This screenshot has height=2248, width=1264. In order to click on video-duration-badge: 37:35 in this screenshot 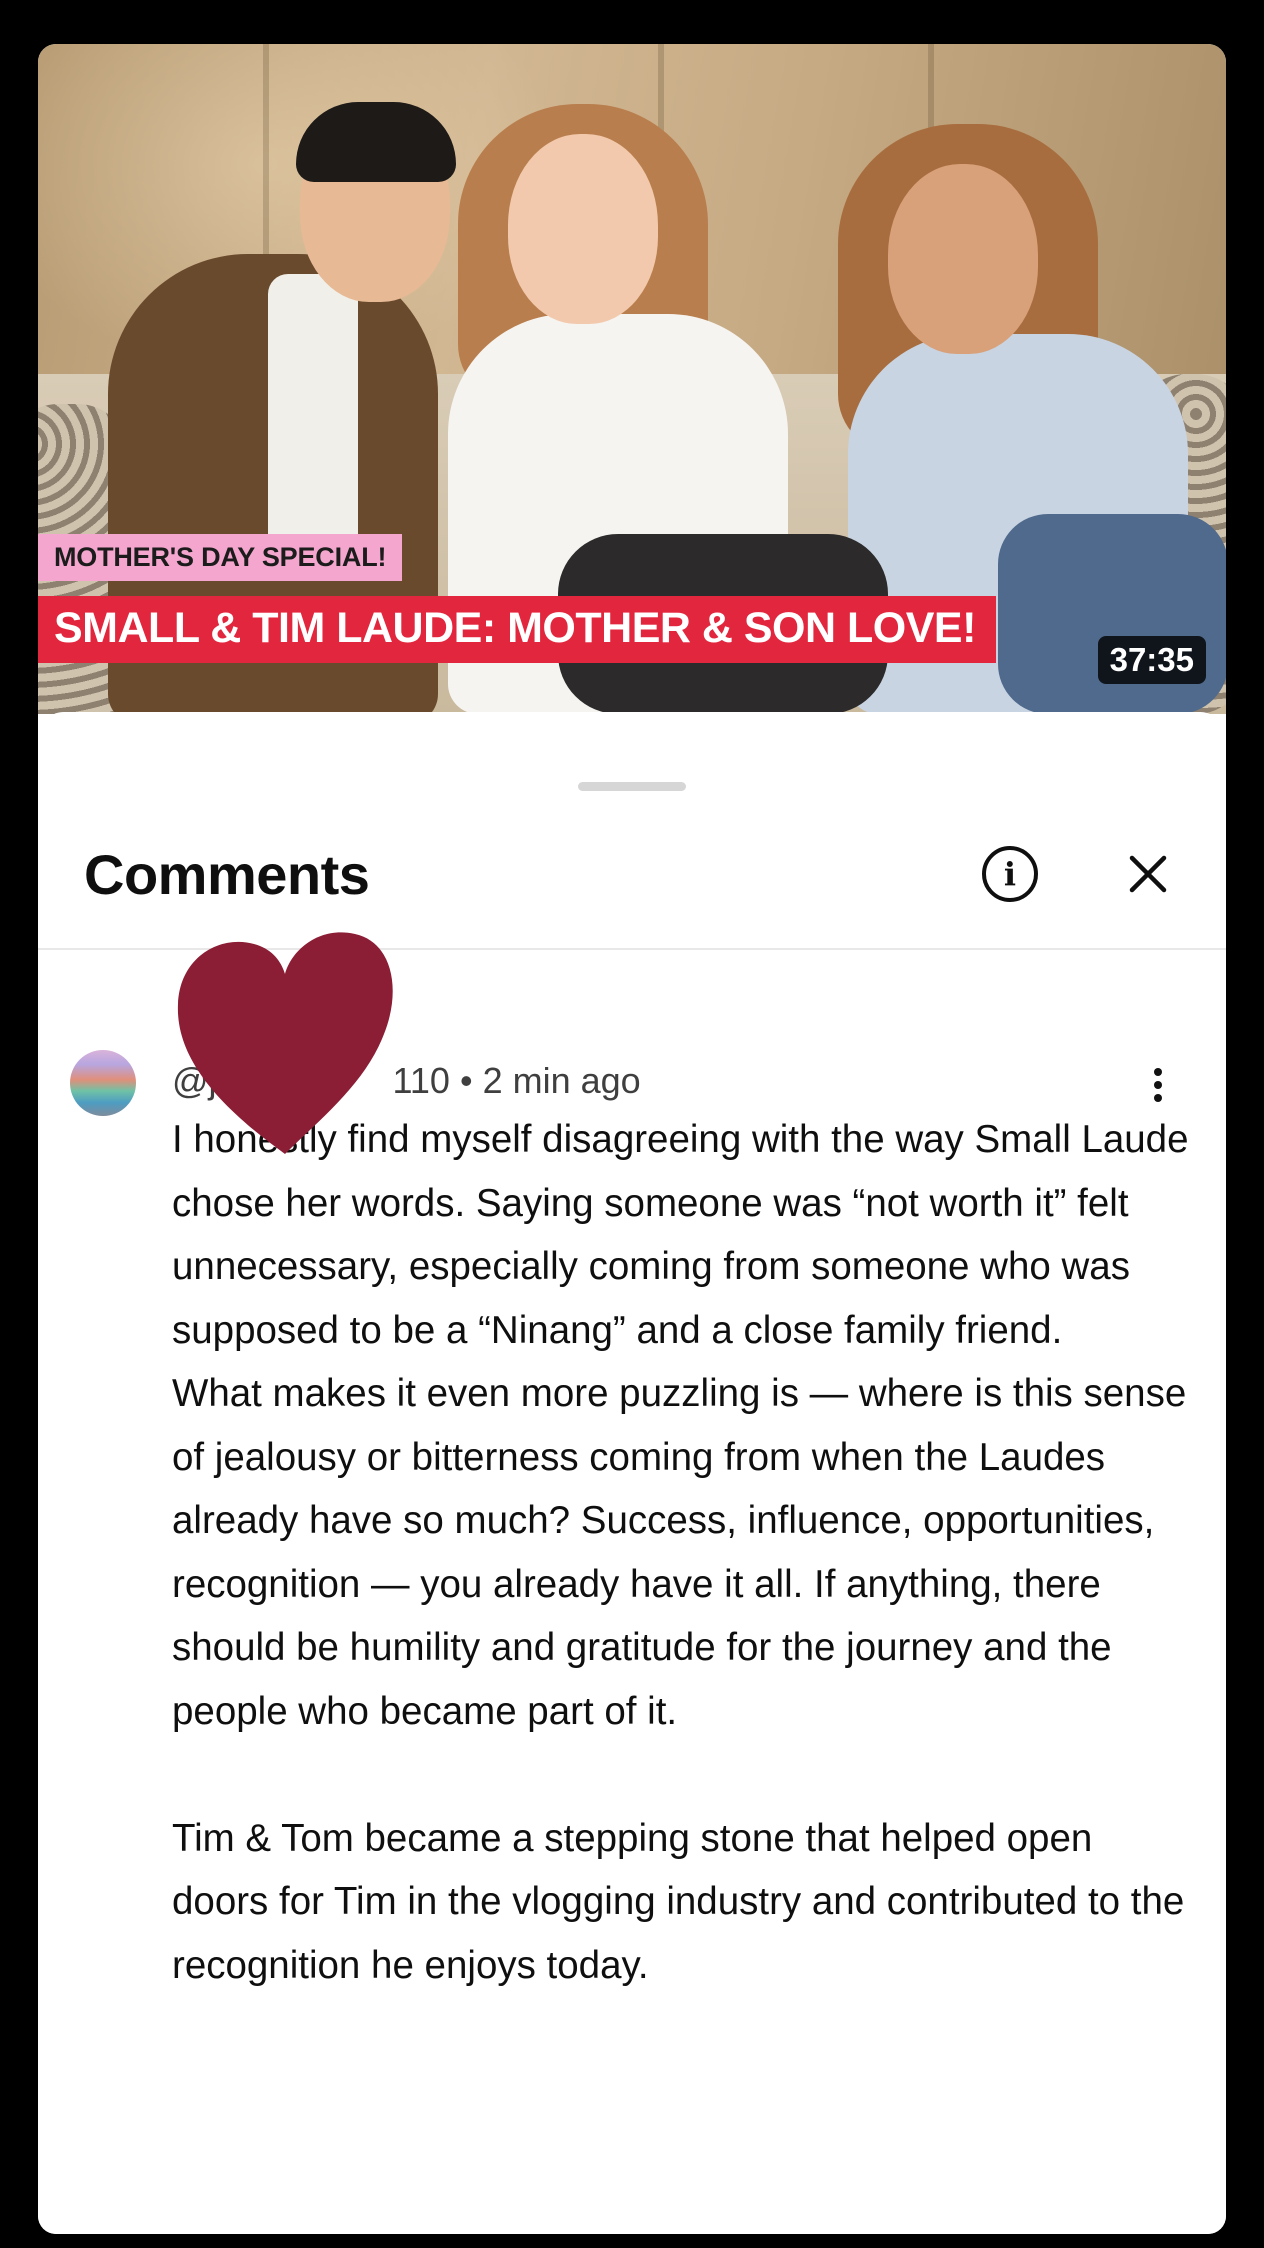, I will do `click(1151, 660)`.